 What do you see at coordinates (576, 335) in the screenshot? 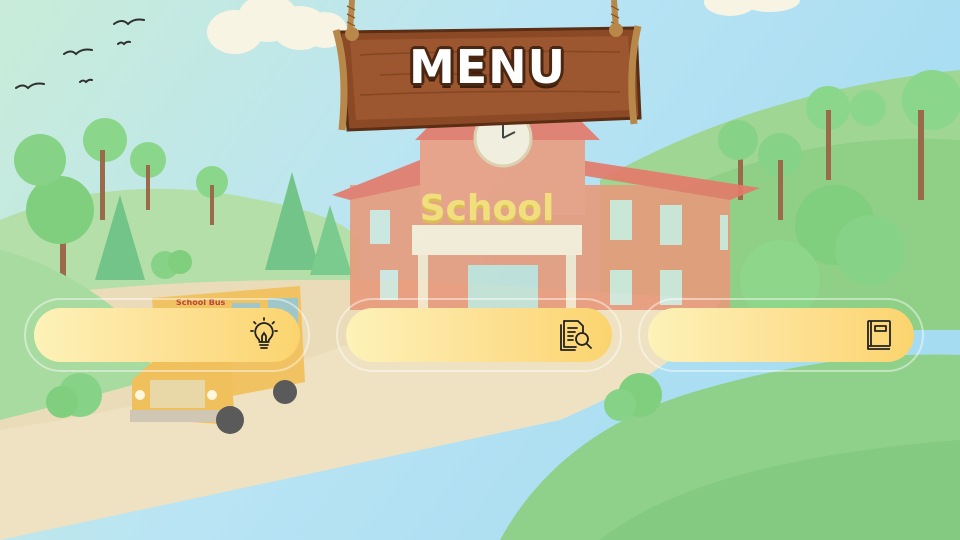
I see `document-search-icon` at bounding box center [576, 335].